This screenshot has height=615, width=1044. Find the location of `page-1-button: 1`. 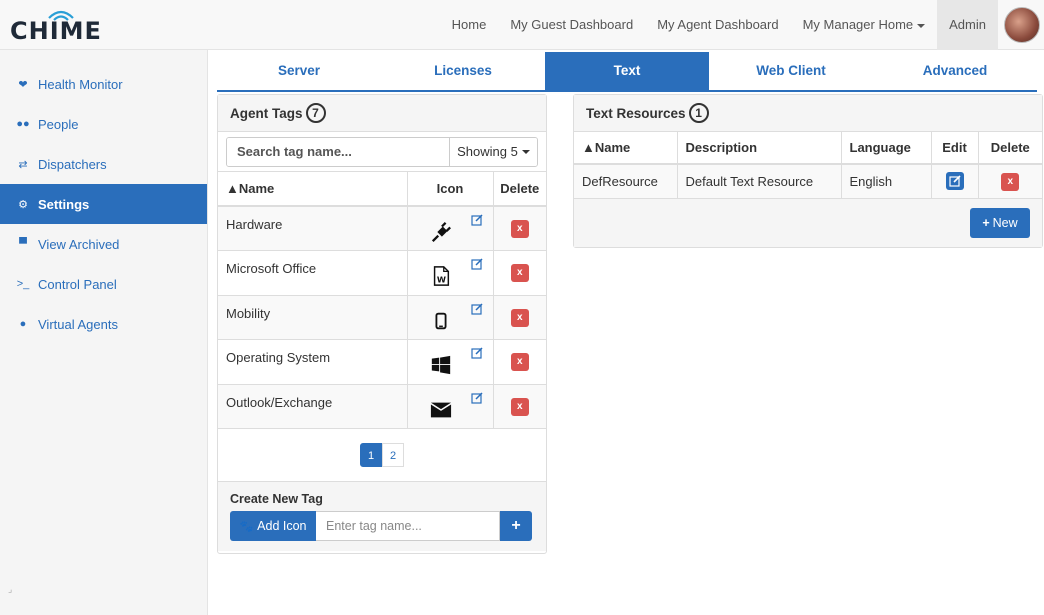

page-1-button: 1 is located at coordinates (371, 455).